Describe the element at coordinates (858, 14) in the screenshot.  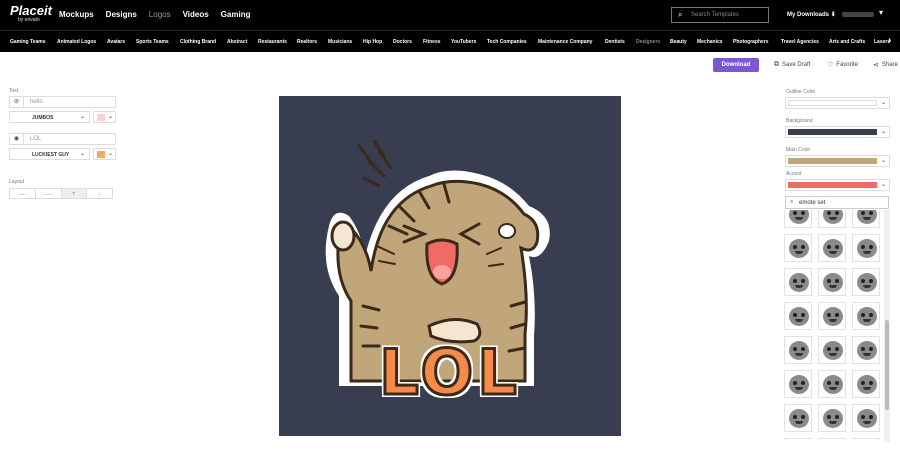
I see `username-redacted` at that location.